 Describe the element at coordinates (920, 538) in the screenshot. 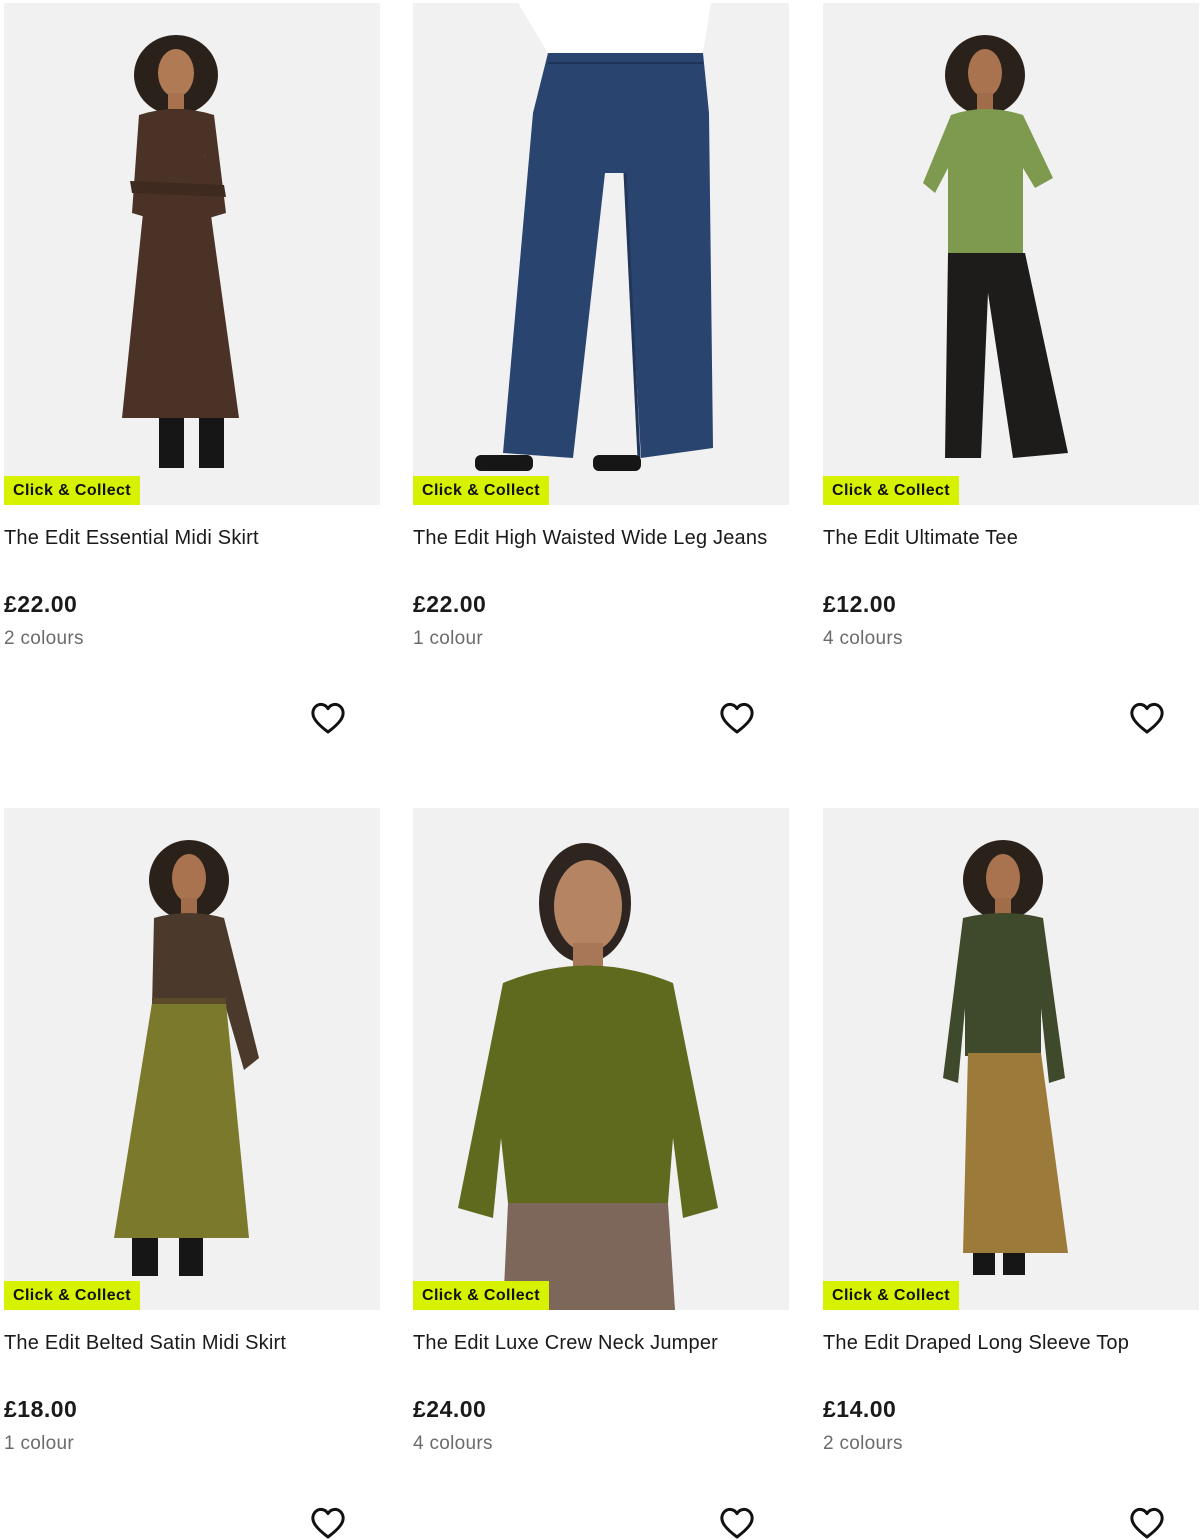

I see `product-name: The Edit Ultimate Tee` at that location.